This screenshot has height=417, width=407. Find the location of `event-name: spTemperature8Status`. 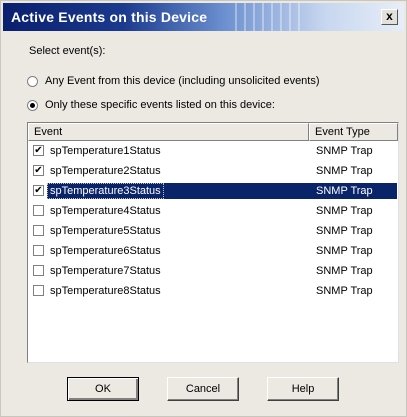

event-name: spTemperature8Status is located at coordinates (105, 291).